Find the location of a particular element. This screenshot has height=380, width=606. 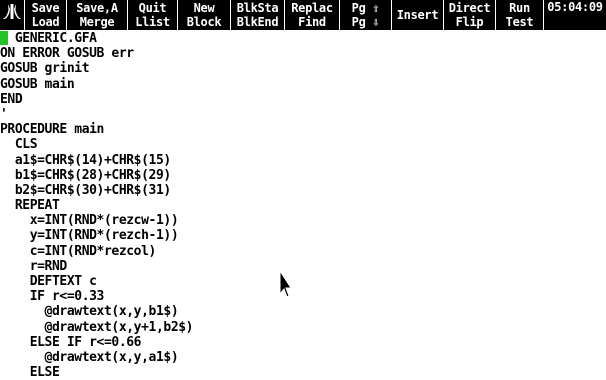

code-line: ' is located at coordinates (4, 114).